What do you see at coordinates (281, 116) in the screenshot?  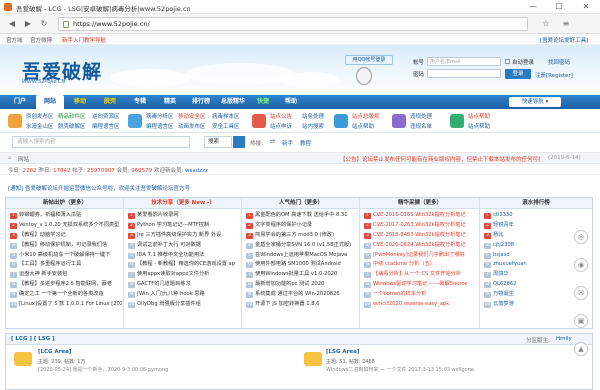 I see `subnav-link: 站点公告` at bounding box center [281, 116].